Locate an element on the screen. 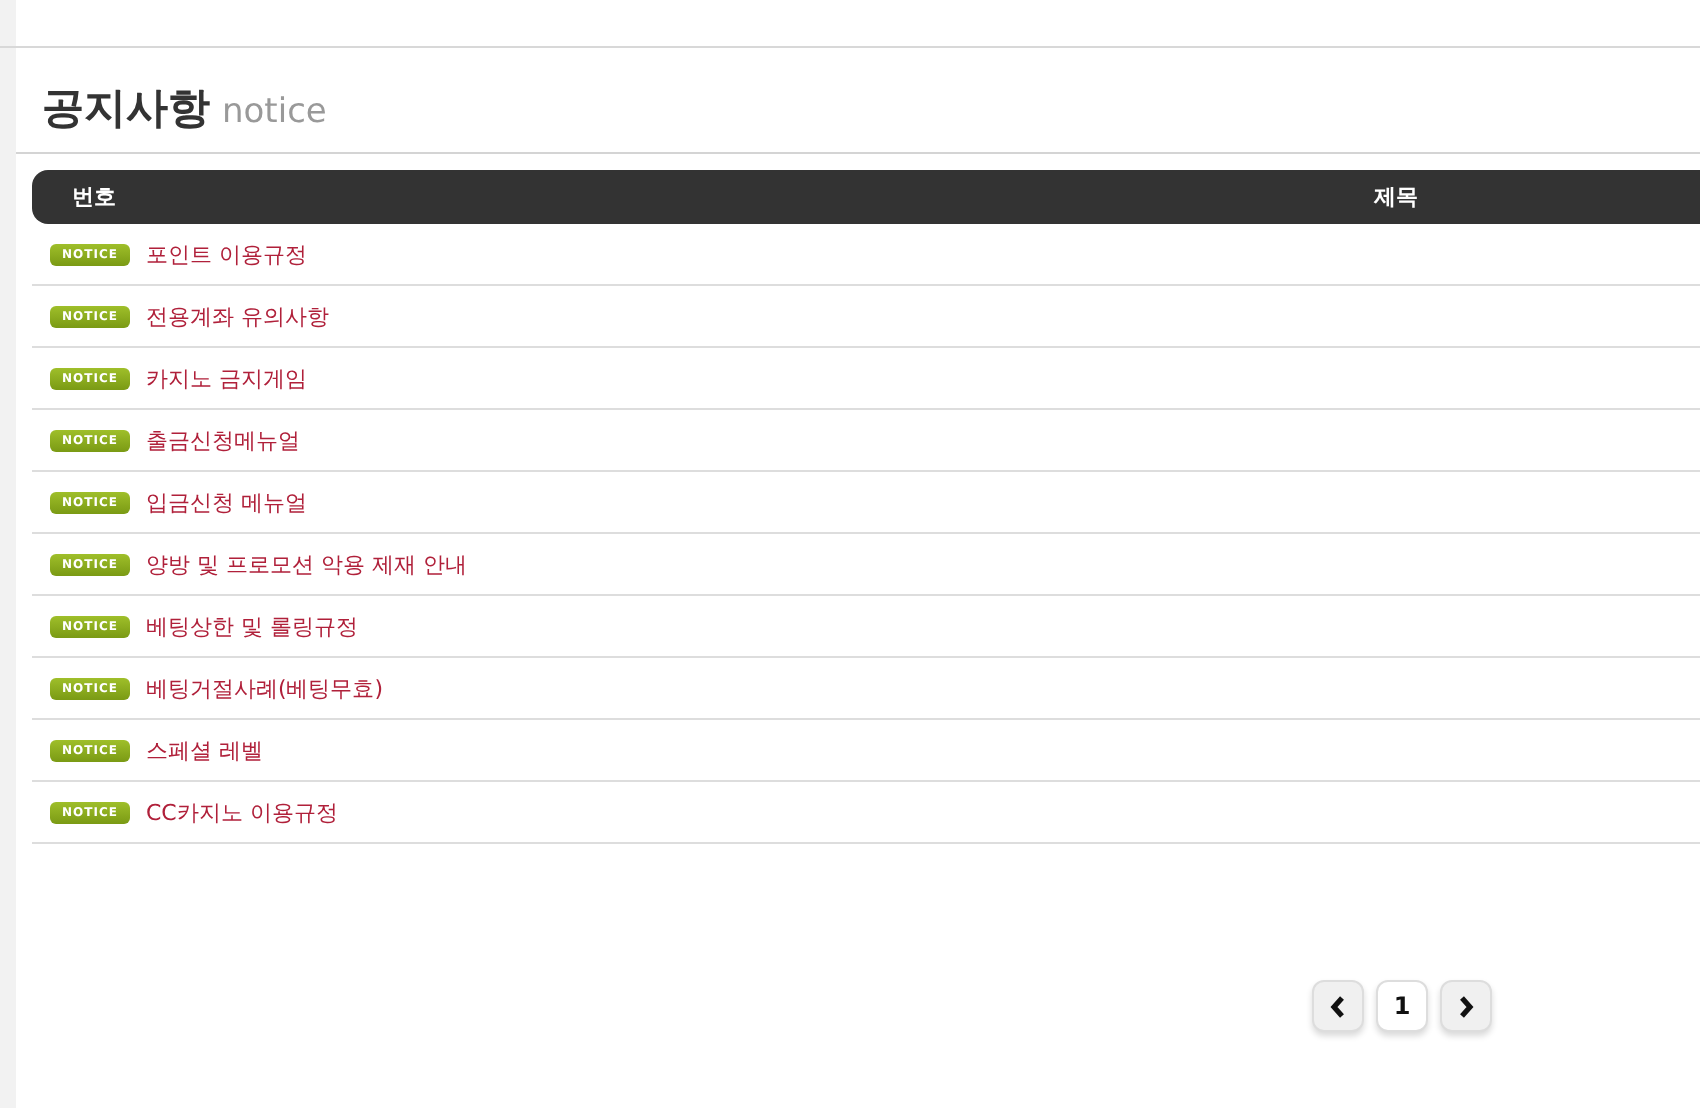 The height and width of the screenshot is (1108, 1700). page-title: 공지사항 is located at coordinates (126, 109).